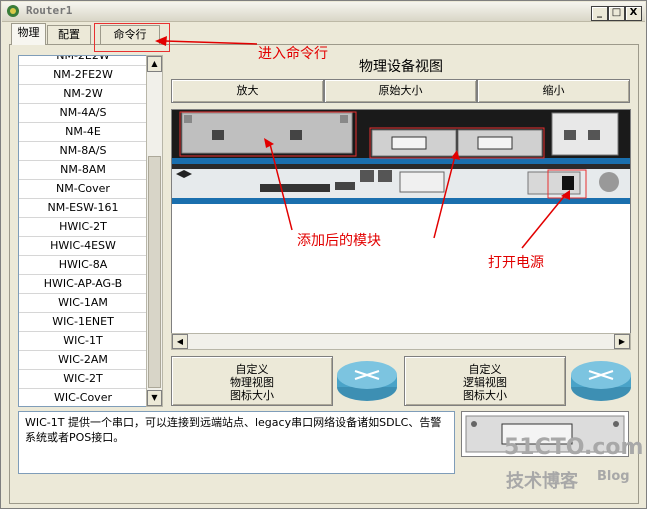 The image size is (647, 509). What do you see at coordinates (83, 208) in the screenshot?
I see `list-item: NM-ESW-161` at bounding box center [83, 208].